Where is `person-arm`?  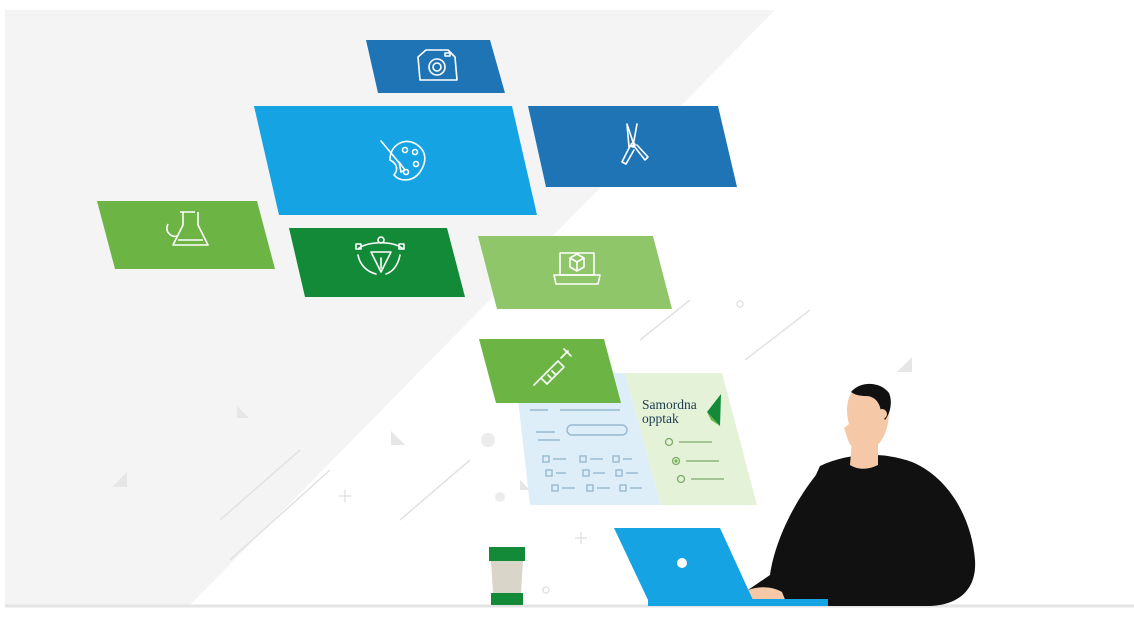 person-arm is located at coordinates (790, 538).